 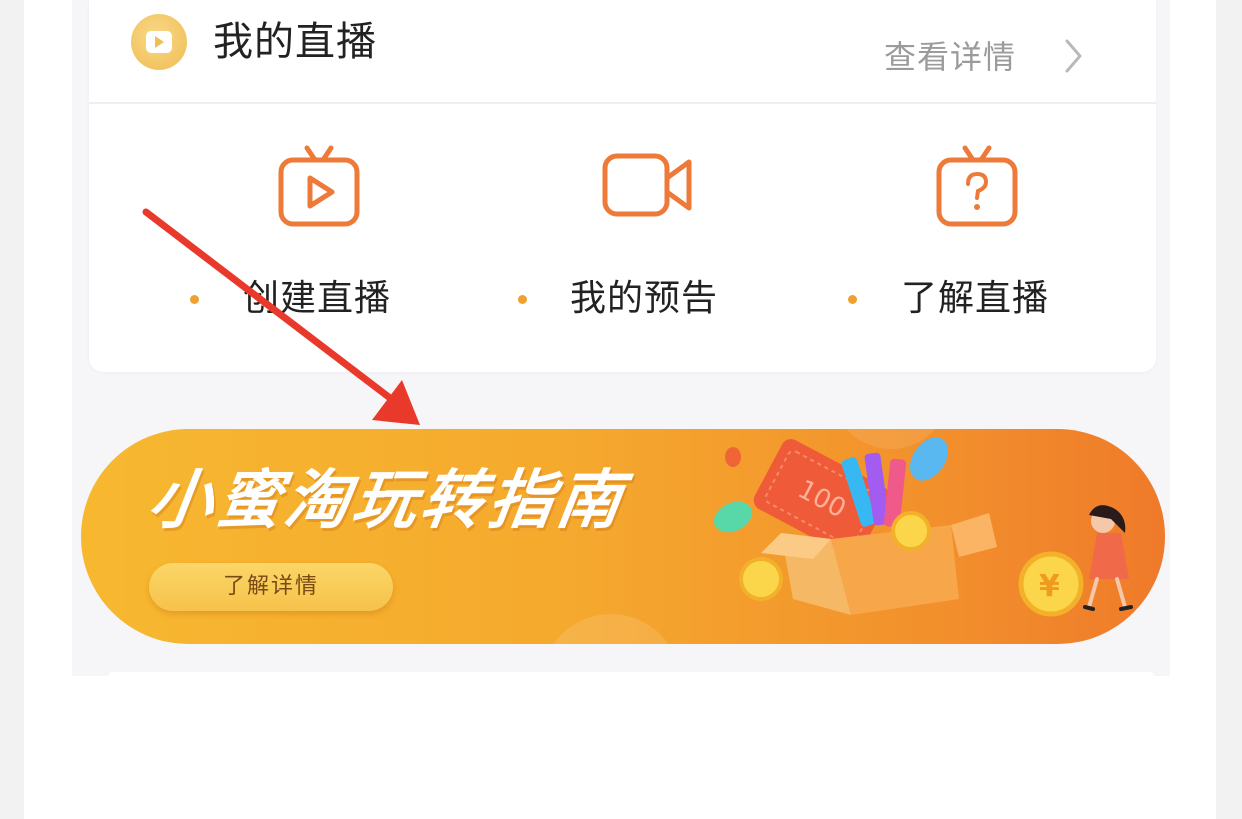 What do you see at coordinates (622, 52) in the screenshot?
I see `card-header: 我的直播 查看详情` at bounding box center [622, 52].